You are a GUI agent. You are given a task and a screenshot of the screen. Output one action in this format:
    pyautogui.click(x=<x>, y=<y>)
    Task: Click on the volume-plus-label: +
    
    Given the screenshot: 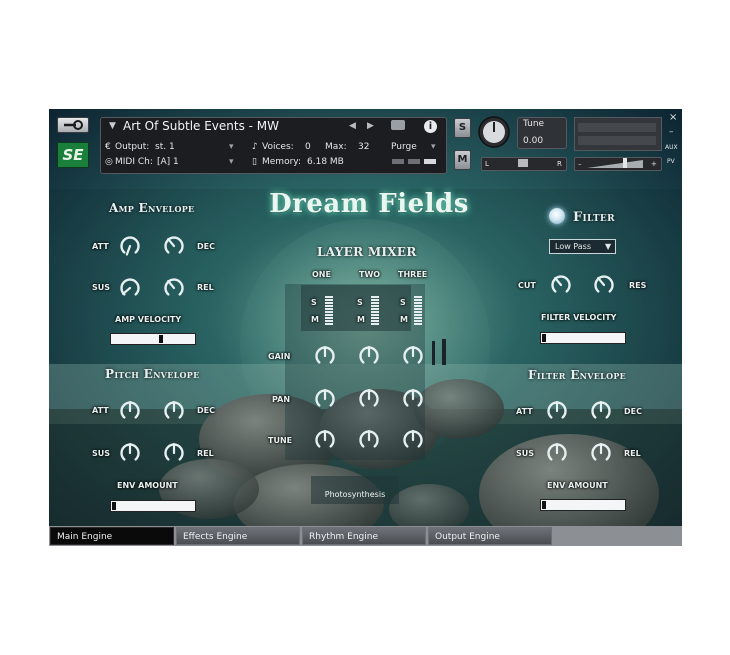 What is the action you would take?
    pyautogui.click(x=654, y=164)
    